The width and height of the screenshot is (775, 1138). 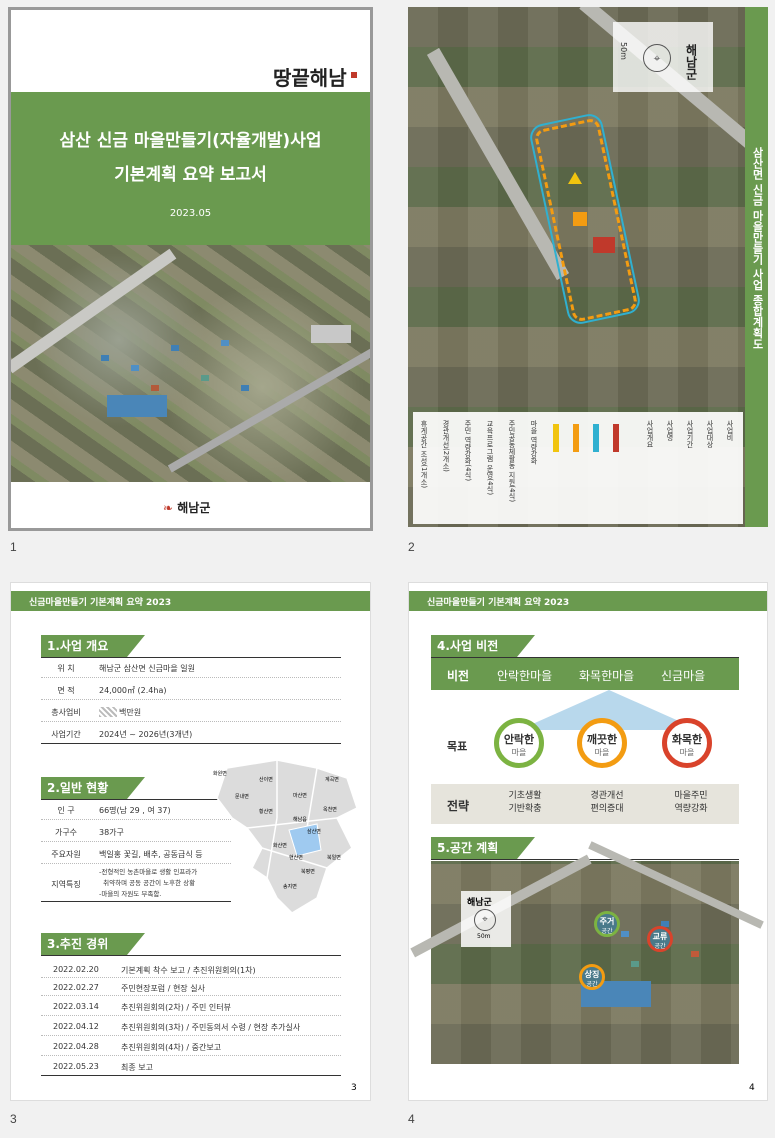 I want to click on legend-item: 사업개요, so click(x=650, y=434).